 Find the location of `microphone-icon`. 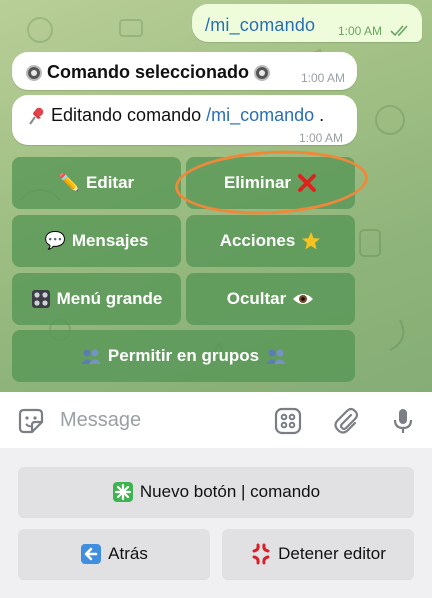

microphone-icon is located at coordinates (403, 421).